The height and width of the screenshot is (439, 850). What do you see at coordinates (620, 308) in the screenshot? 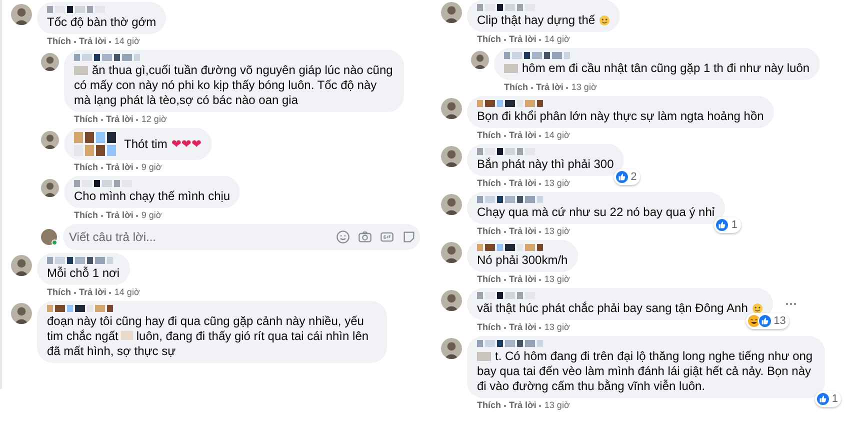
I see `comment-text: vãi thật húc phát chắc phải bay sang tận Đông Anh` at bounding box center [620, 308].